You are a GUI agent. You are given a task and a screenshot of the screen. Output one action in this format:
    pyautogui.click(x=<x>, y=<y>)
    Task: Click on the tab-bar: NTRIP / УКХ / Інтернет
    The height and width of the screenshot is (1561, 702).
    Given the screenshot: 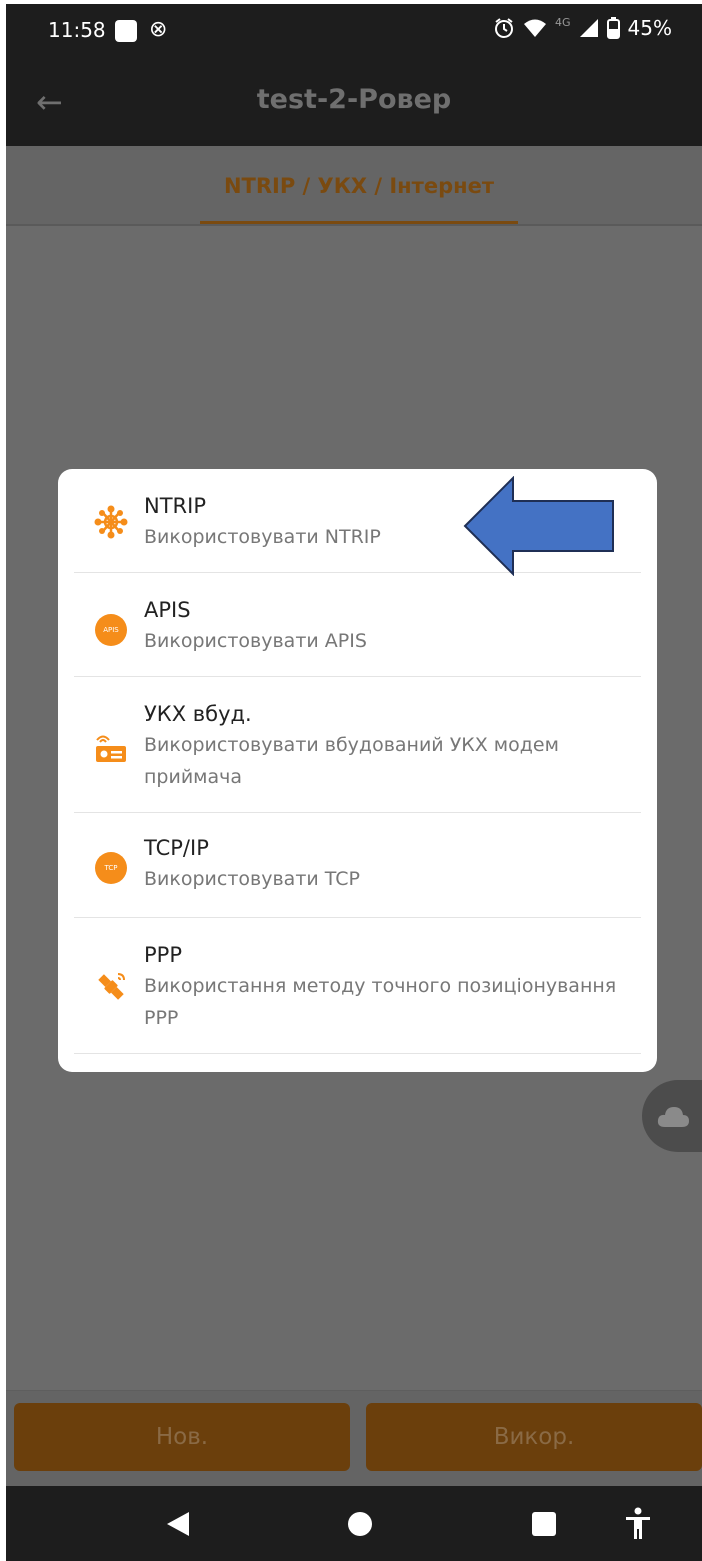 What is the action you would take?
    pyautogui.click(x=354, y=186)
    